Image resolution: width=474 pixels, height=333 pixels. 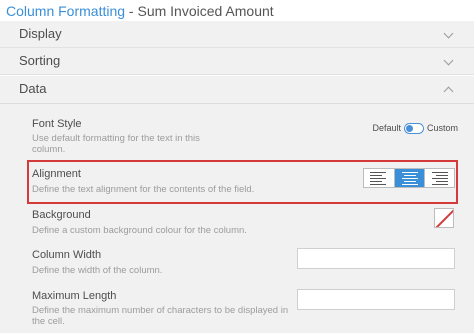 What do you see at coordinates (67, 255) in the screenshot?
I see `column-width-label: Column Width` at bounding box center [67, 255].